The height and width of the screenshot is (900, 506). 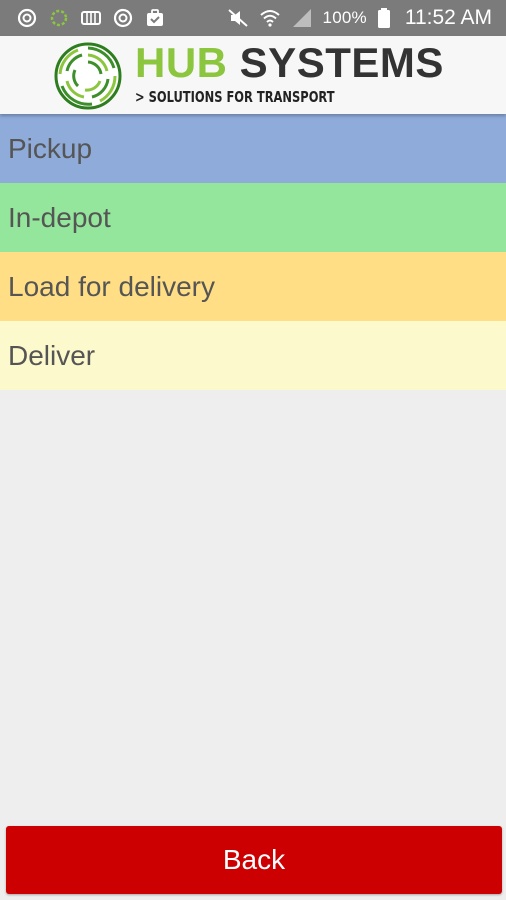 What do you see at coordinates (59, 217) in the screenshot?
I see `menu-item-label: In-depot` at bounding box center [59, 217].